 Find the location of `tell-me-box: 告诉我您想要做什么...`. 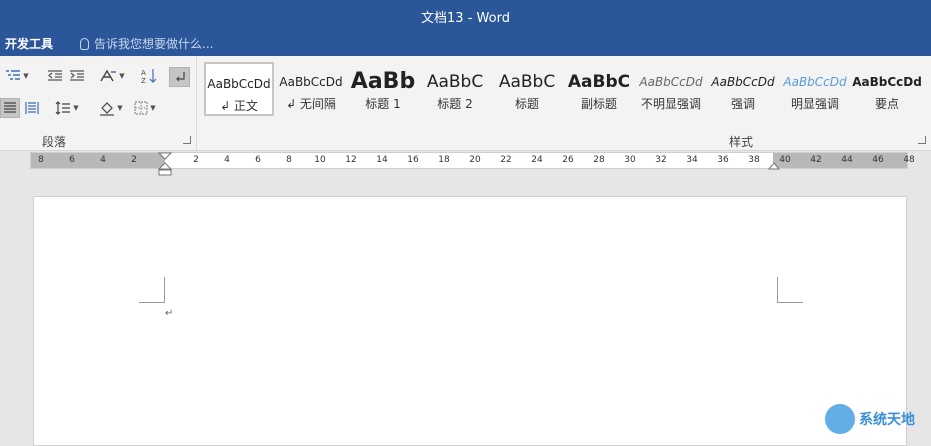

tell-me-box: 告诉我您想要做什么... is located at coordinates (146, 43).